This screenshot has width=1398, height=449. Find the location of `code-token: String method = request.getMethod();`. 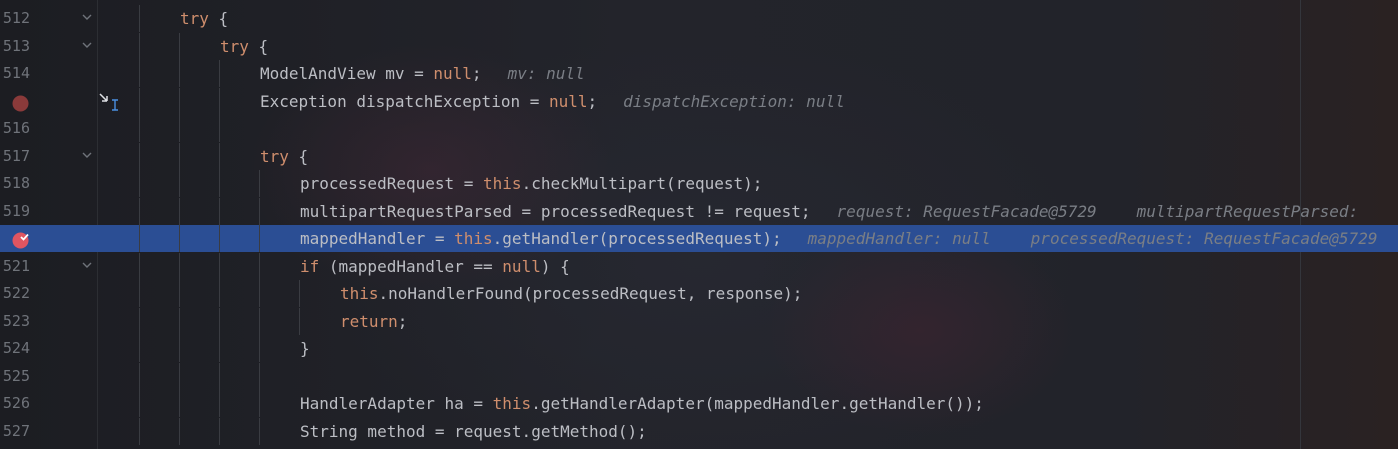

code-token: String method = request.getMethod(); is located at coordinates (473, 431).